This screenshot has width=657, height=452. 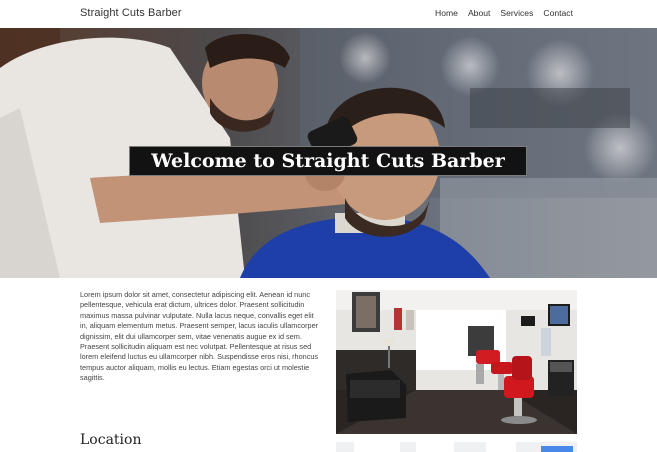 What do you see at coordinates (456, 362) in the screenshot?
I see `shop-interior-photo` at bounding box center [456, 362].